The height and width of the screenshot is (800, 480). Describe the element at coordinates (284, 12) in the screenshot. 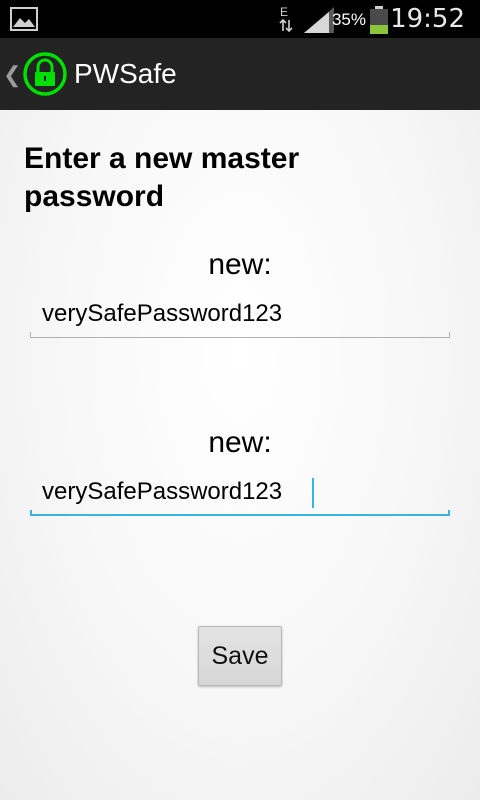

I see `network-type-text: E` at that location.